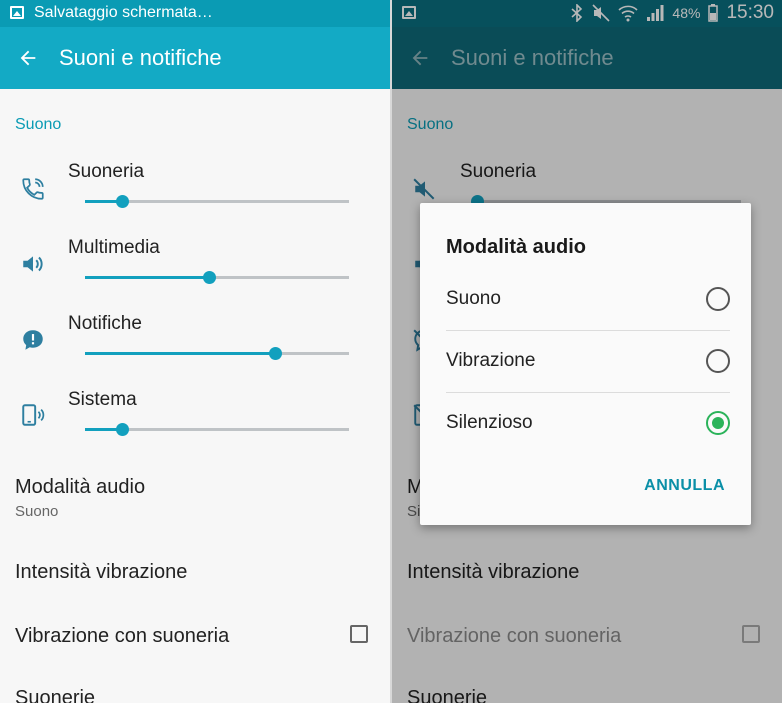  I want to click on ringer-volume-slider, so click(217, 201).